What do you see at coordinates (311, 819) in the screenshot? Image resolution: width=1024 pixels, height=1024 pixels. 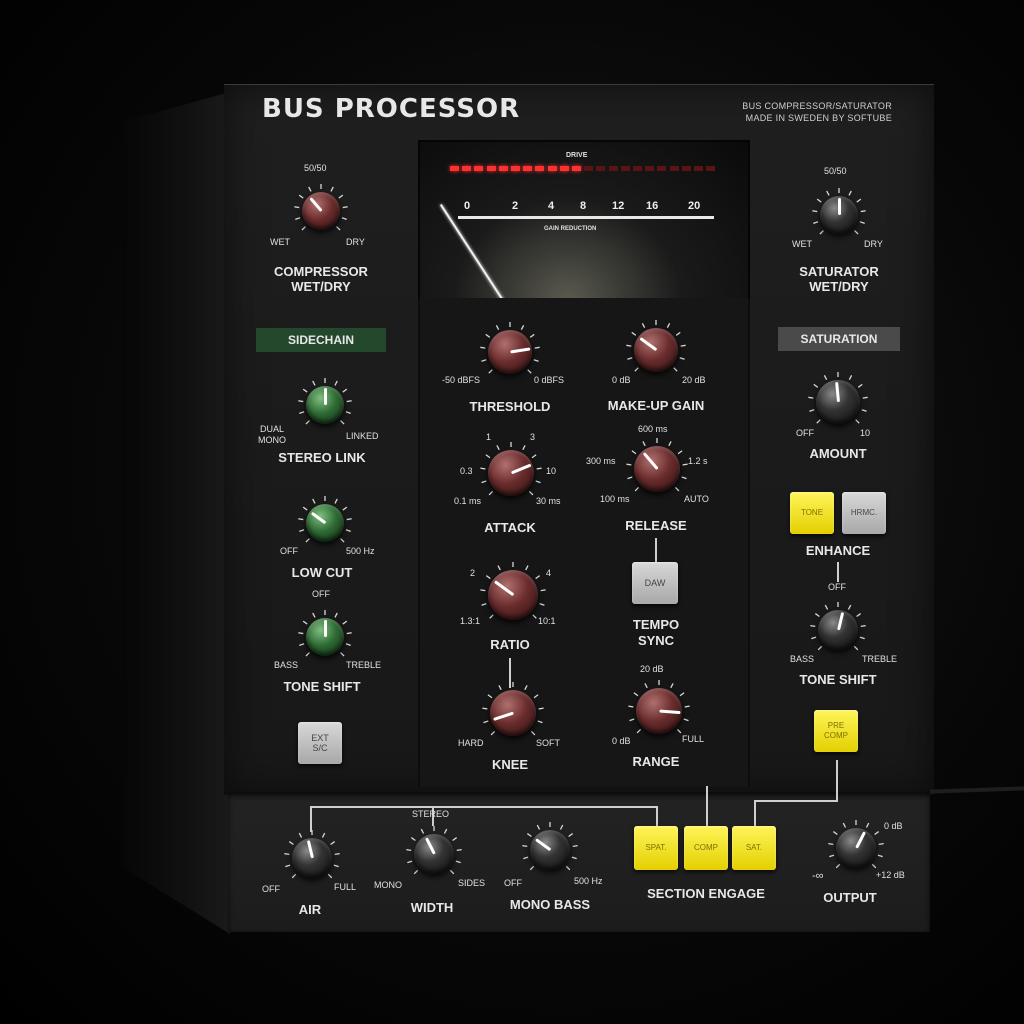 I see `air-wire` at bounding box center [311, 819].